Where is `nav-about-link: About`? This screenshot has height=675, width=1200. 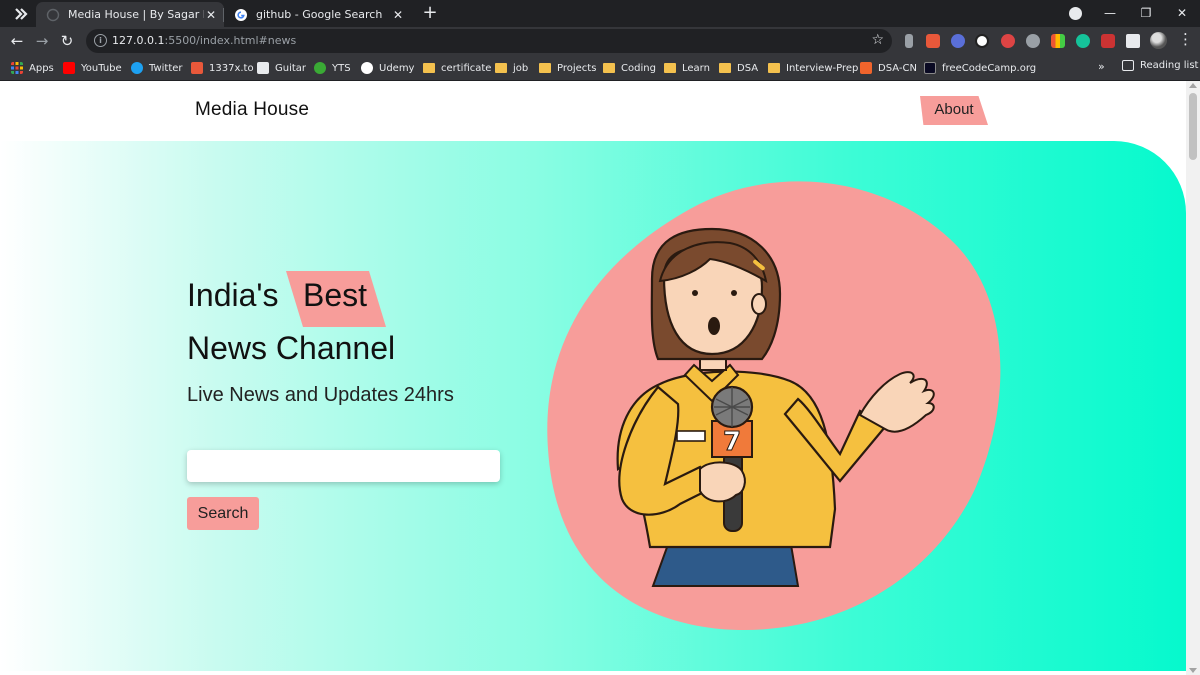
nav-about-link: About is located at coordinates (954, 110).